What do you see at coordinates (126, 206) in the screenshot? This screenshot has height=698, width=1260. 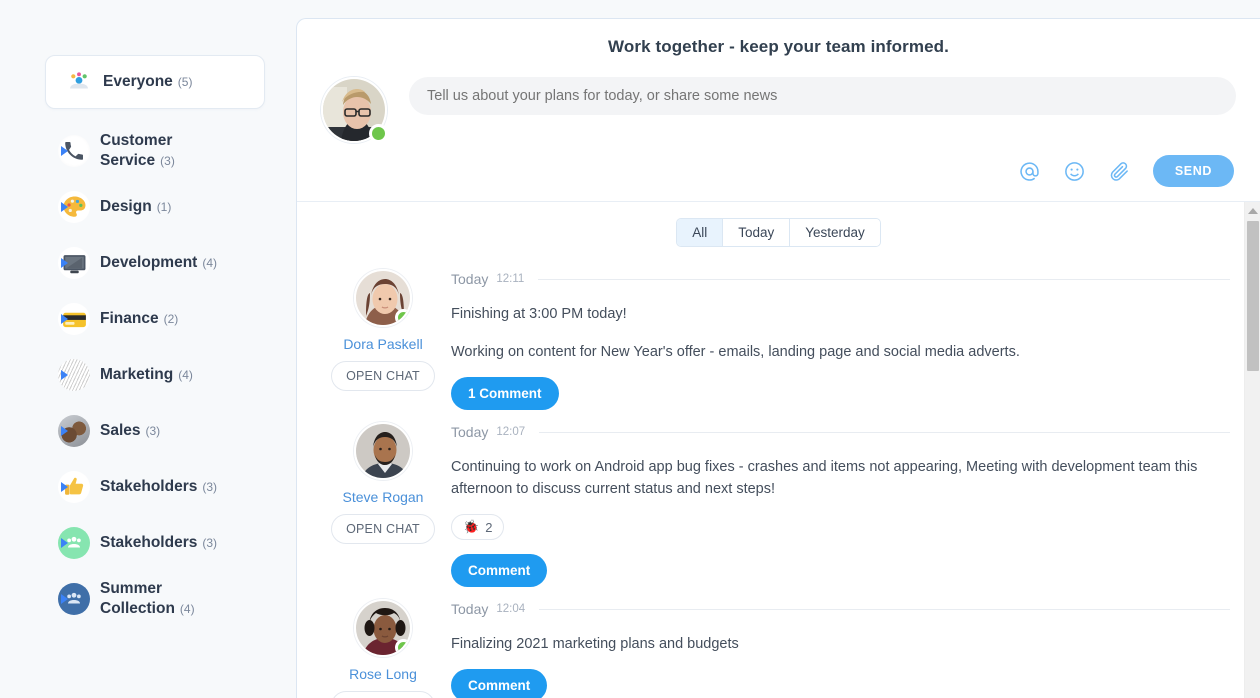 I see `sidebar-item-label: Design` at bounding box center [126, 206].